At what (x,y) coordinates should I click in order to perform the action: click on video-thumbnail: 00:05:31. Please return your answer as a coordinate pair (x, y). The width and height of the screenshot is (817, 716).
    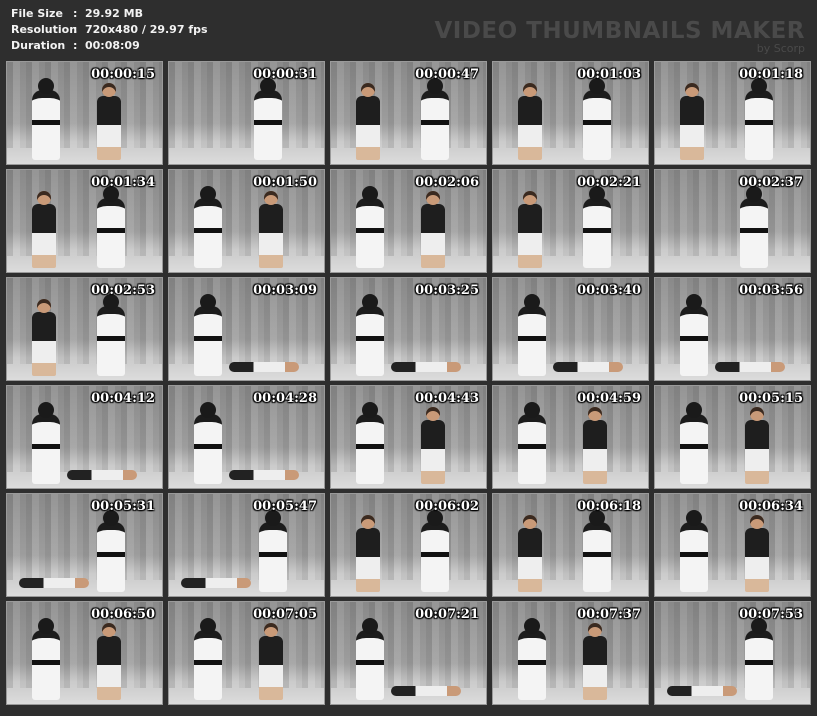
    Looking at the image, I should click on (84, 545).